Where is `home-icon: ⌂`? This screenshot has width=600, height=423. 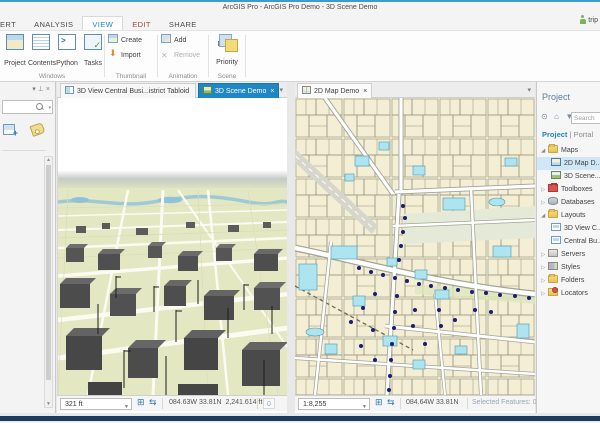 home-icon: ⌂ is located at coordinates (556, 116).